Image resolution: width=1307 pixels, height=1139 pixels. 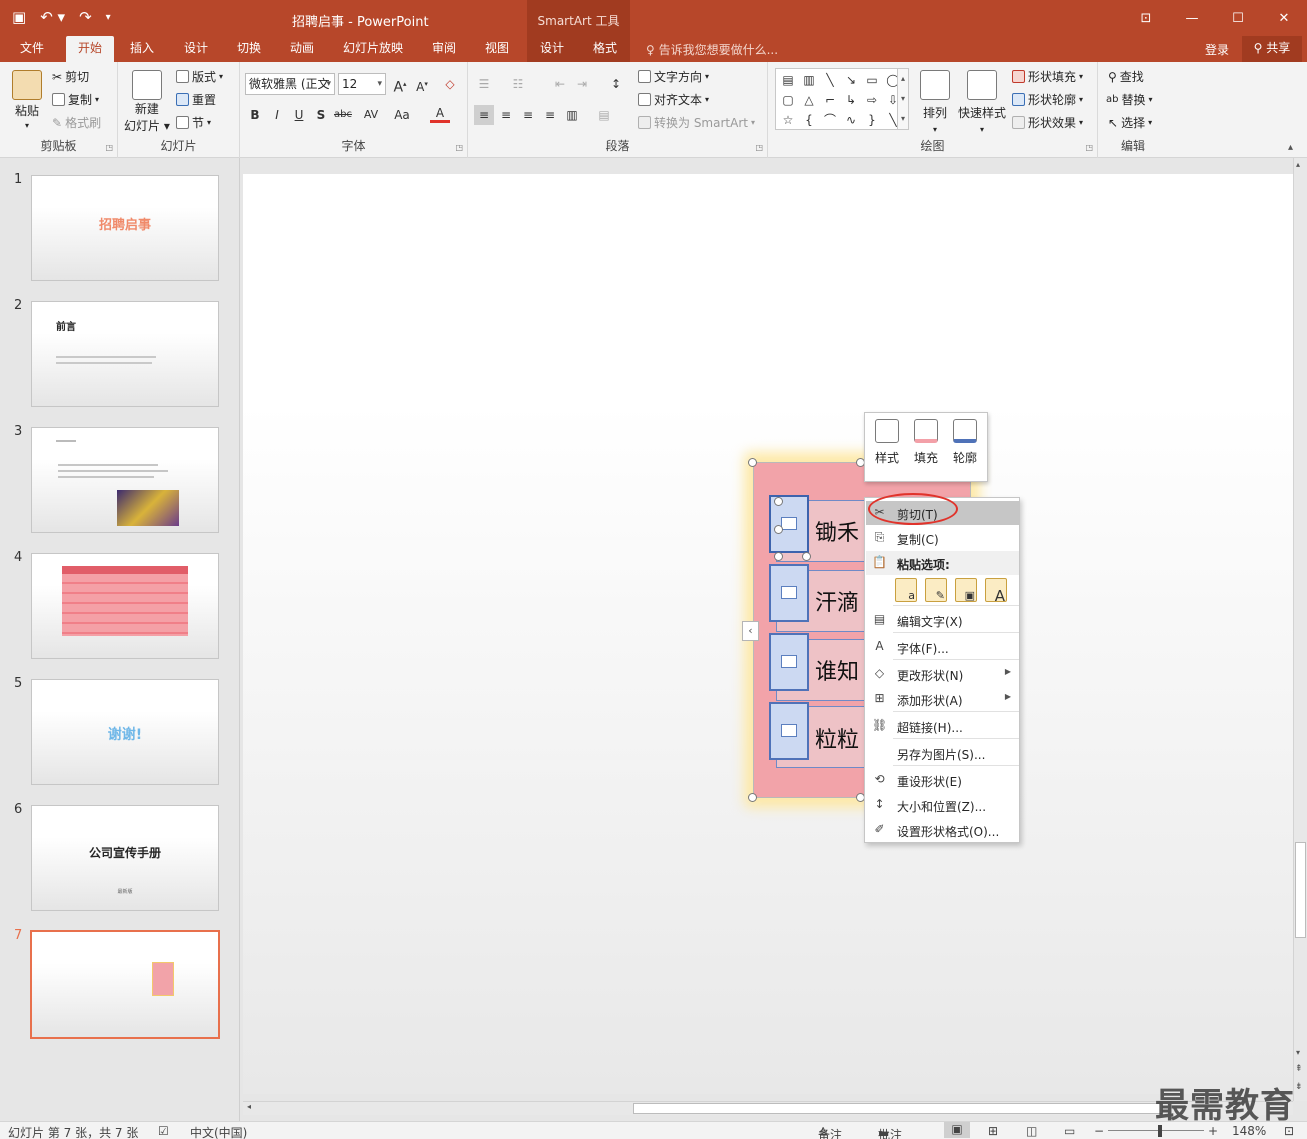 I want to click on fill-button: 填充, so click(x=926, y=442).